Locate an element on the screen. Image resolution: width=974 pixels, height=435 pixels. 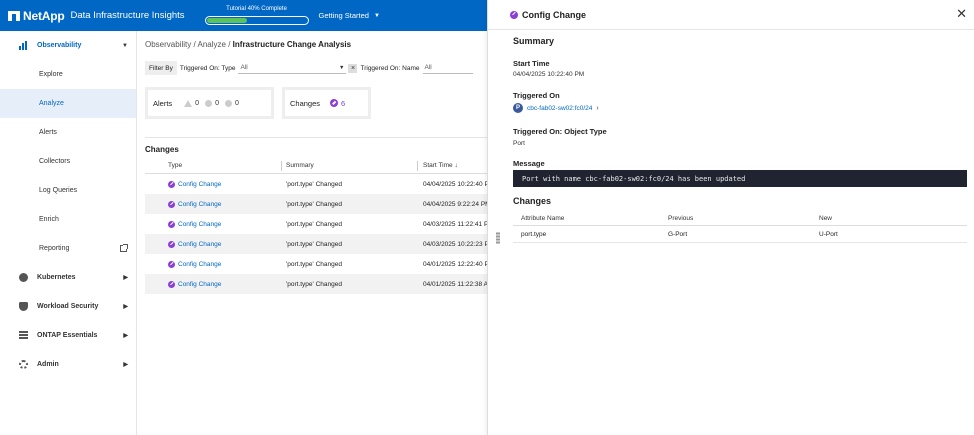
tutorial-progress: Tutorial 40% Complete is located at coordinates (256, 16).